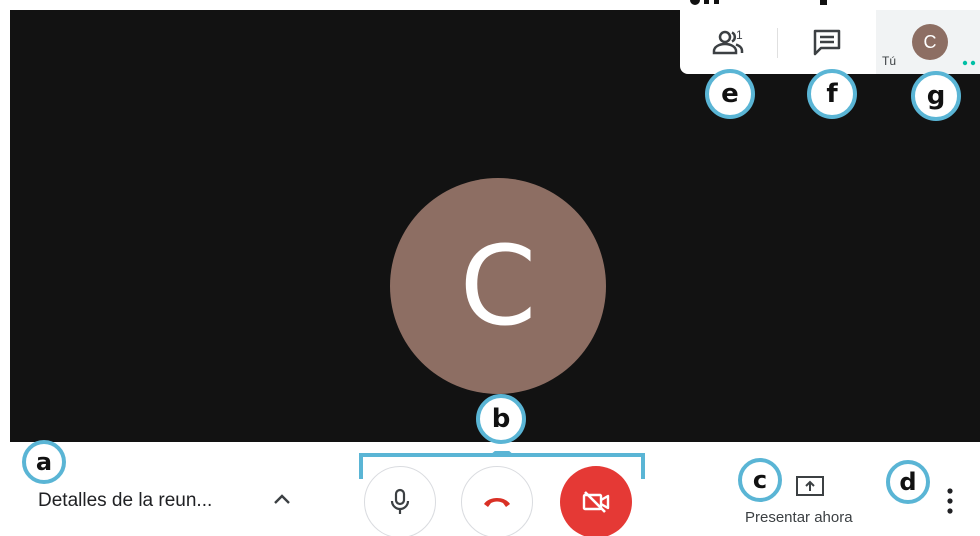 Image resolution: width=980 pixels, height=536 pixels. Describe the element at coordinates (739, 35) in the screenshot. I see `people-count-badge: 1` at that location.